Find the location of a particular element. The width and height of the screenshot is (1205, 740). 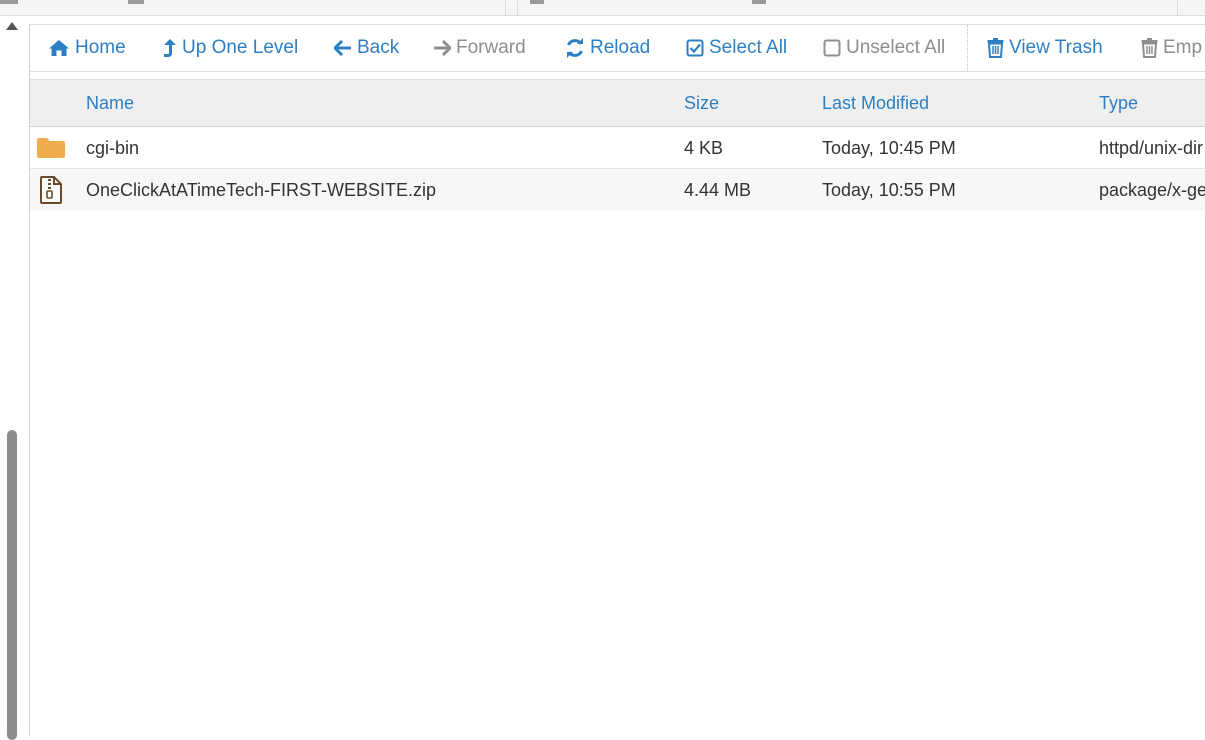

empty-trash-button: Emp is located at coordinates (1171, 48).